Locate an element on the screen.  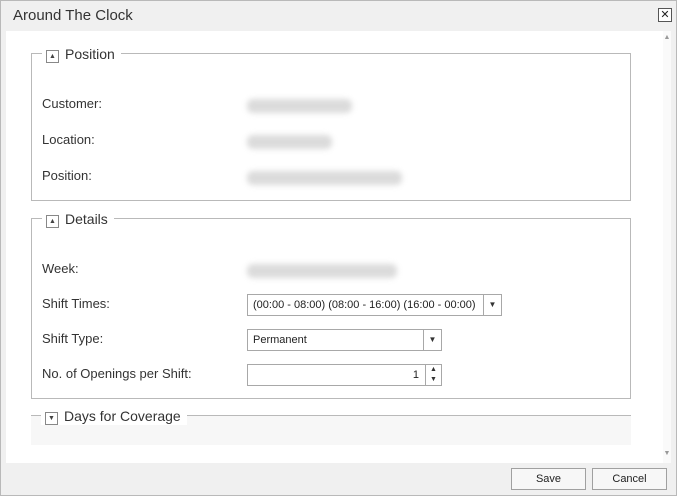
details-legend: ▲ Details is located at coordinates (78, 219).